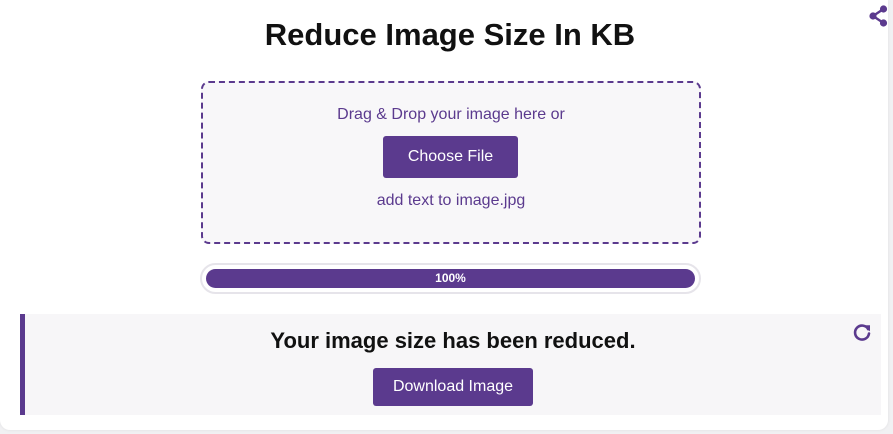  What do you see at coordinates (453, 340) in the screenshot?
I see `result-message: Your image size has been reduced.` at bounding box center [453, 340].